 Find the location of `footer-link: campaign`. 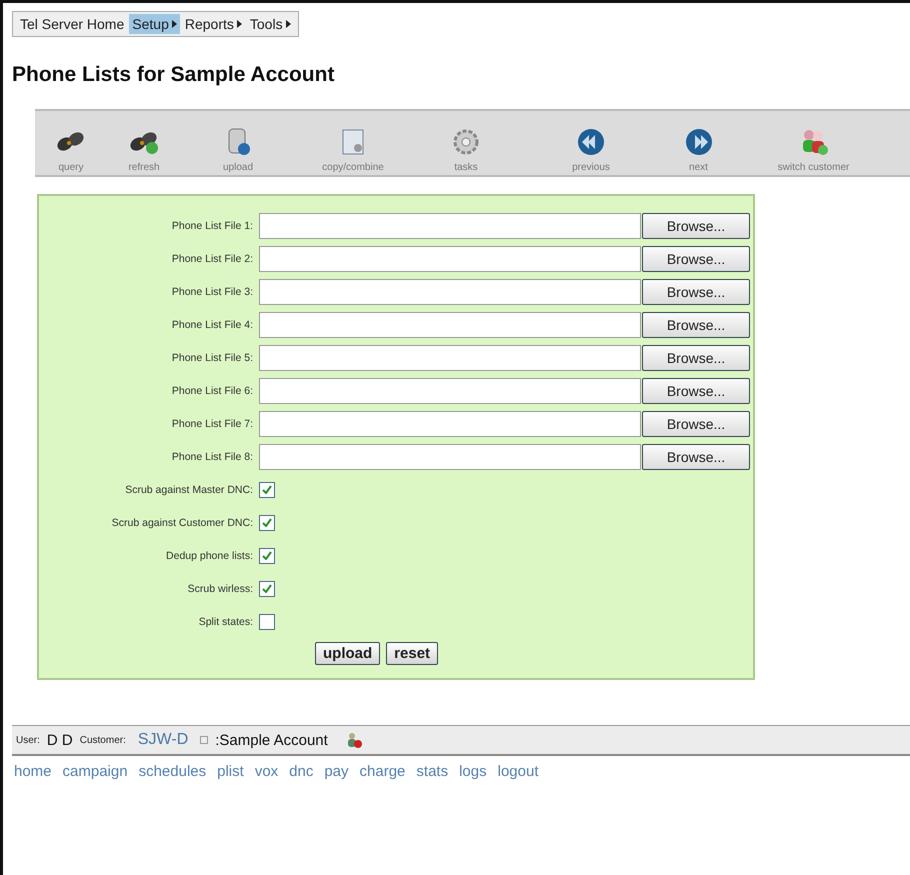

footer-link: campaign is located at coordinates (95, 771).